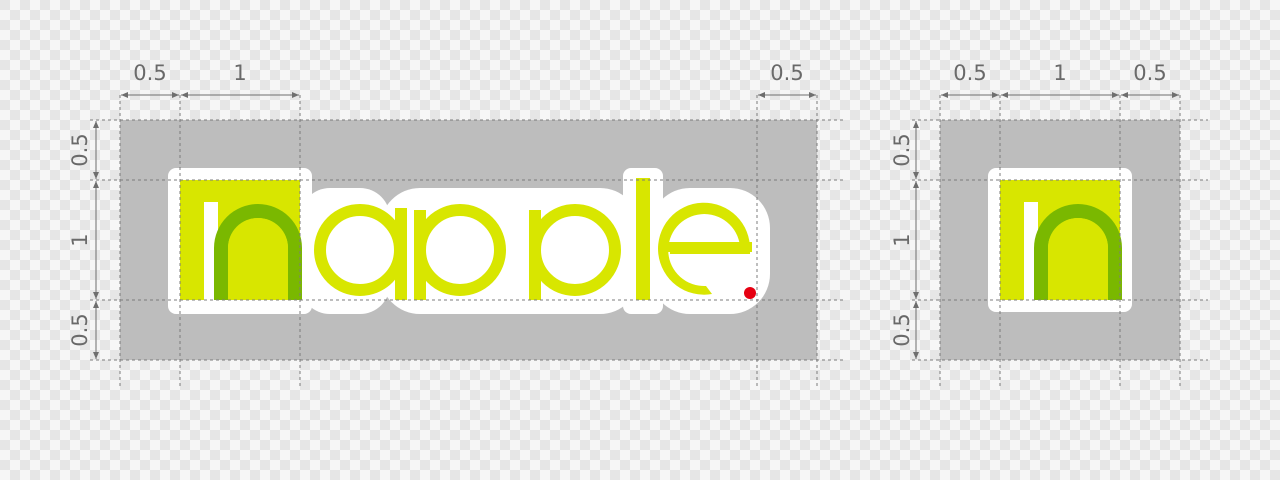 The width and height of the screenshot is (1280, 480). Describe the element at coordinates (149, 73) in the screenshot. I see `dim-label-top-left: 0.5` at that location.